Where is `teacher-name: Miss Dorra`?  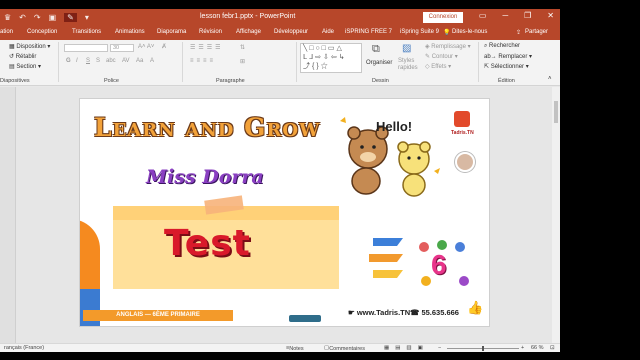 teacher-name: Miss Dorra is located at coordinates (205, 177).